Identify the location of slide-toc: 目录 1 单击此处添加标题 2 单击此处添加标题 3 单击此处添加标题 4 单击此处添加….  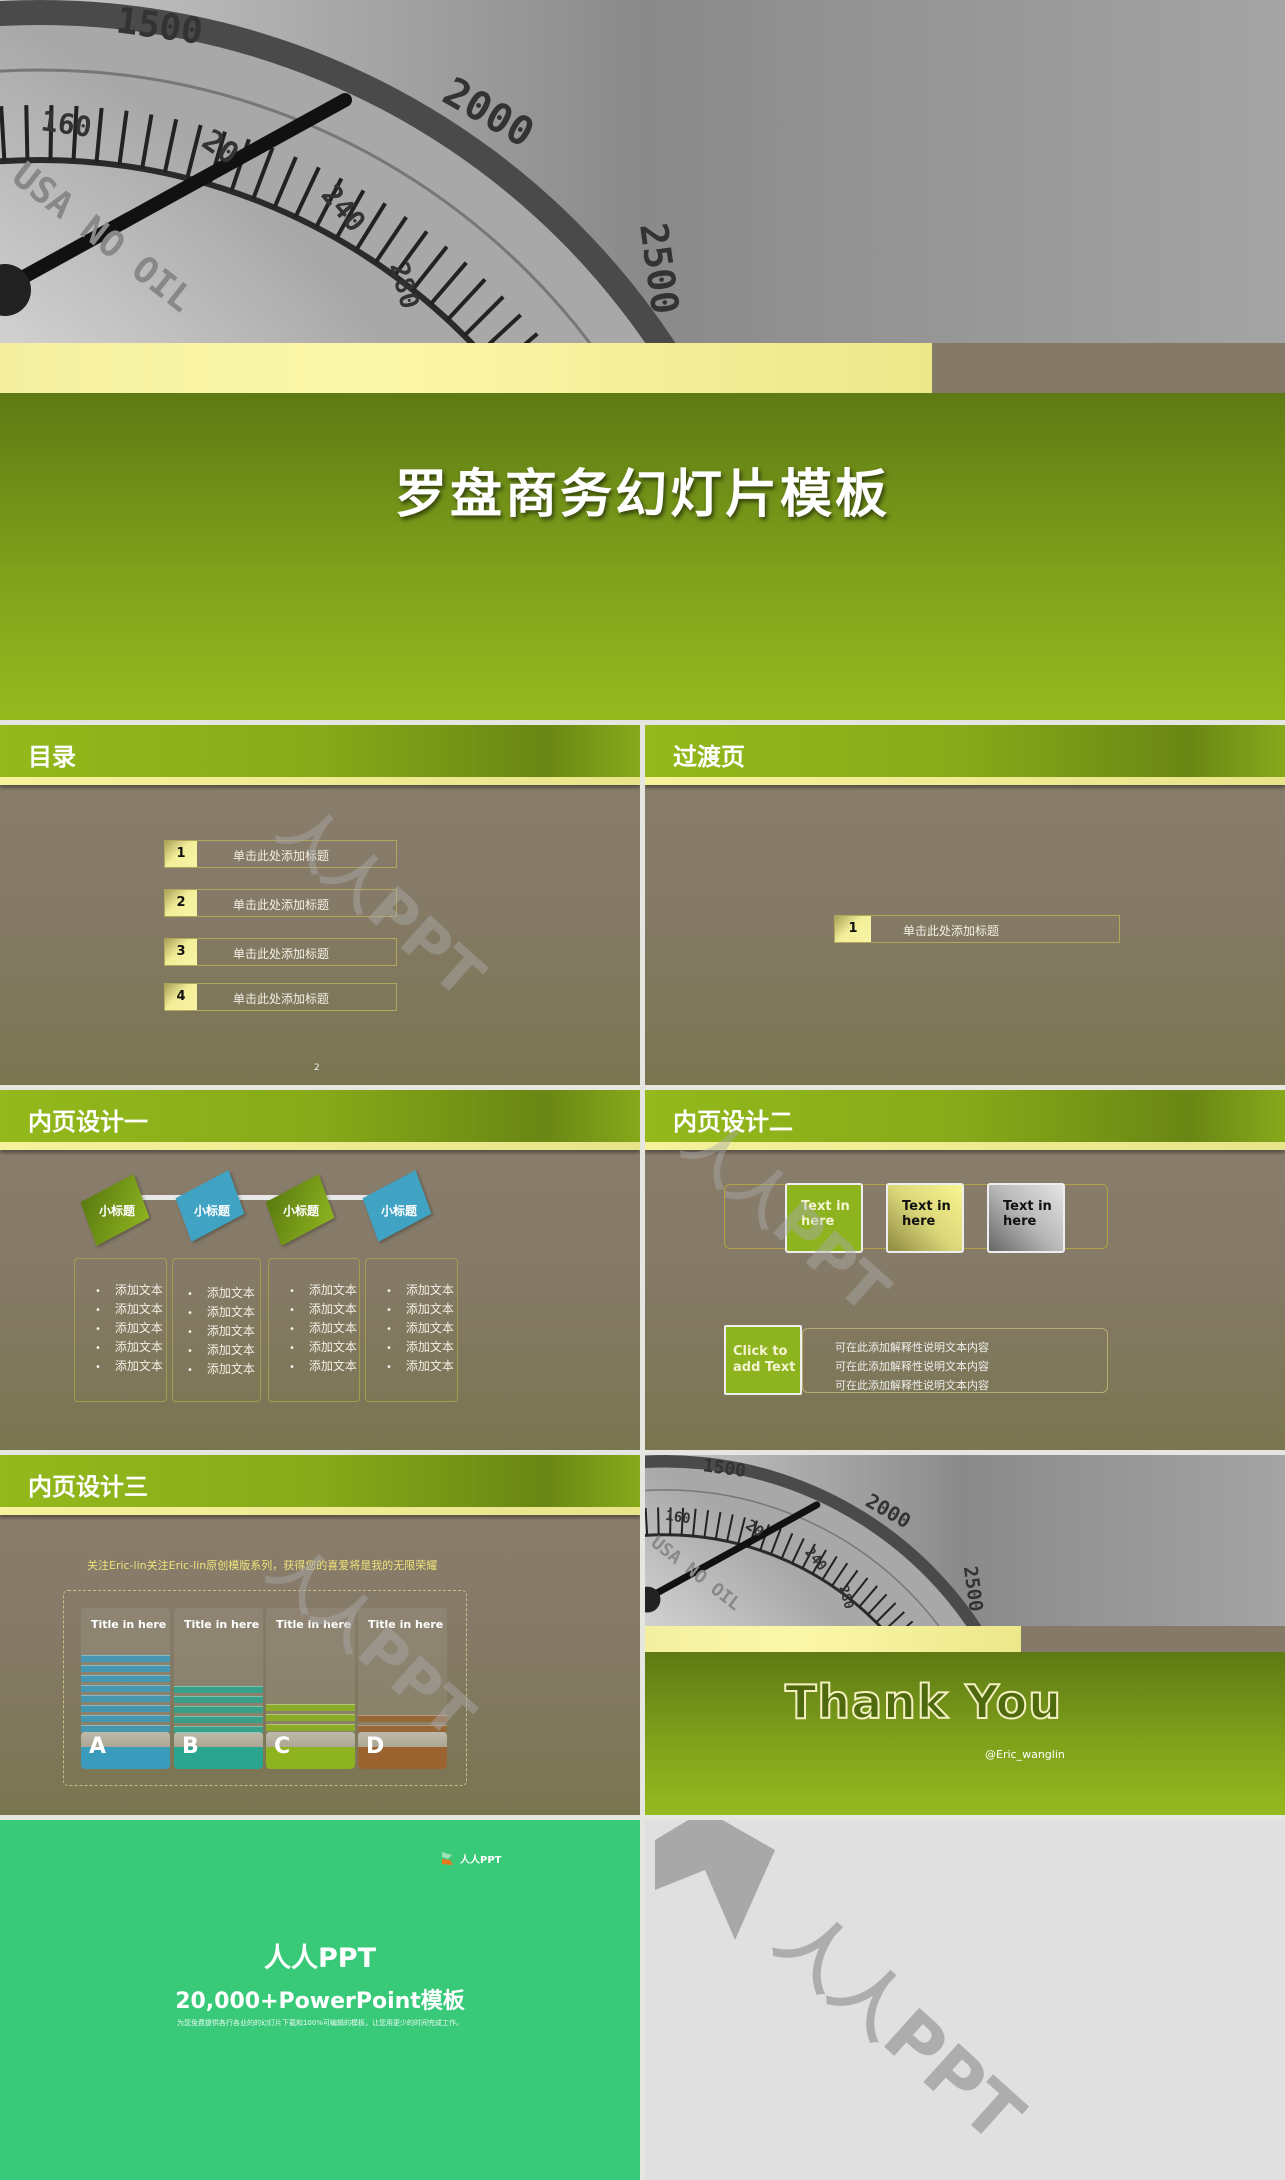
(320, 905).